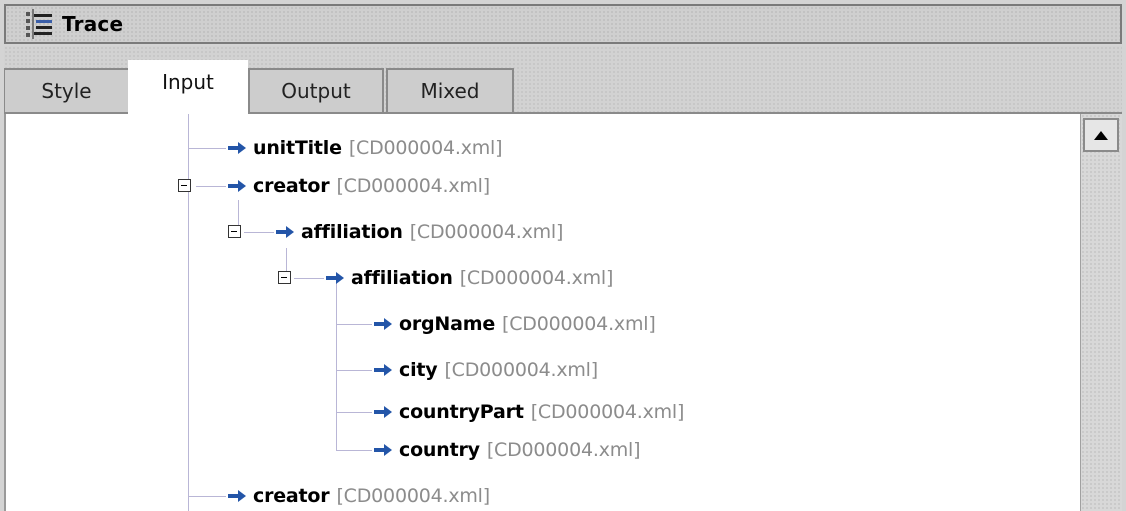 This screenshot has width=1126, height=511. Describe the element at coordinates (528, 412) in the screenshot. I see `tree-node: countryPart [CD000004.xml]` at that location.